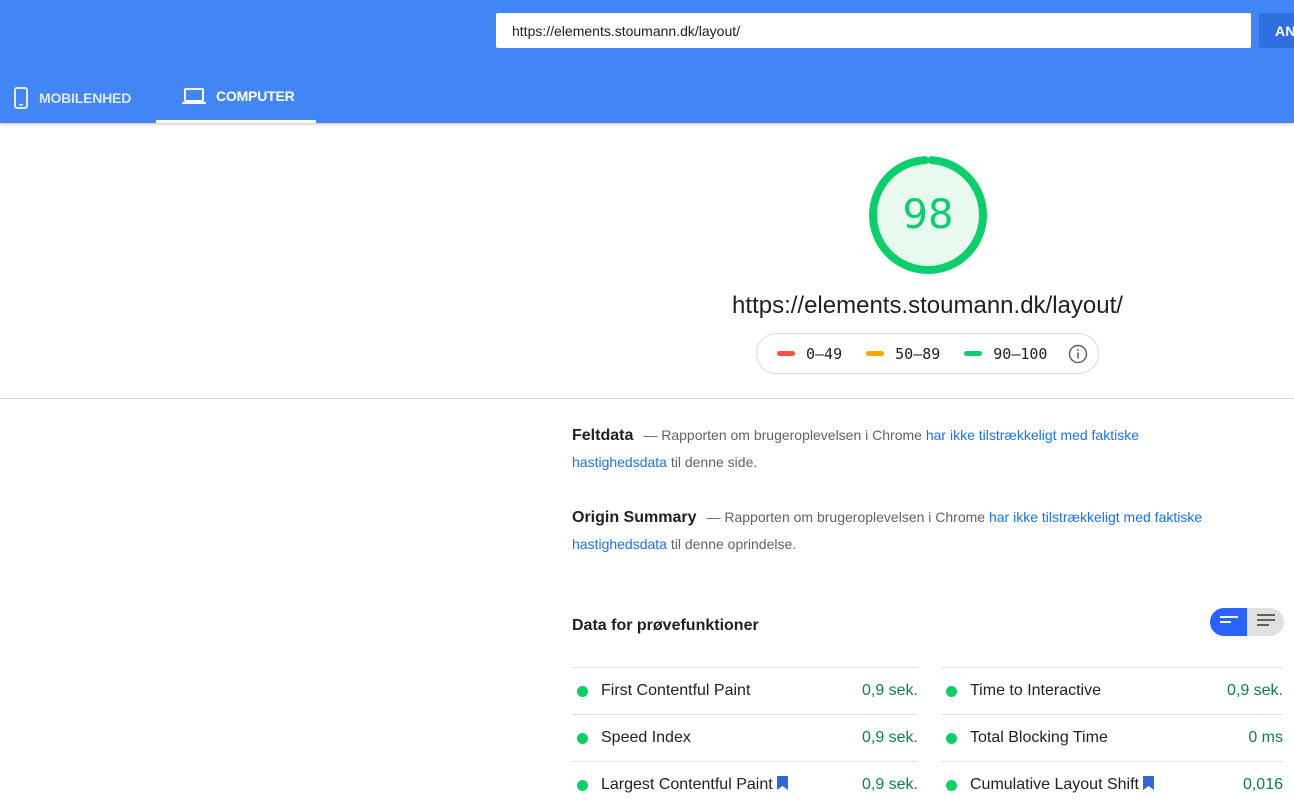 This screenshot has width=1294, height=805. What do you see at coordinates (1039, 737) in the screenshot?
I see `metric-name: Total Blocking Time` at bounding box center [1039, 737].